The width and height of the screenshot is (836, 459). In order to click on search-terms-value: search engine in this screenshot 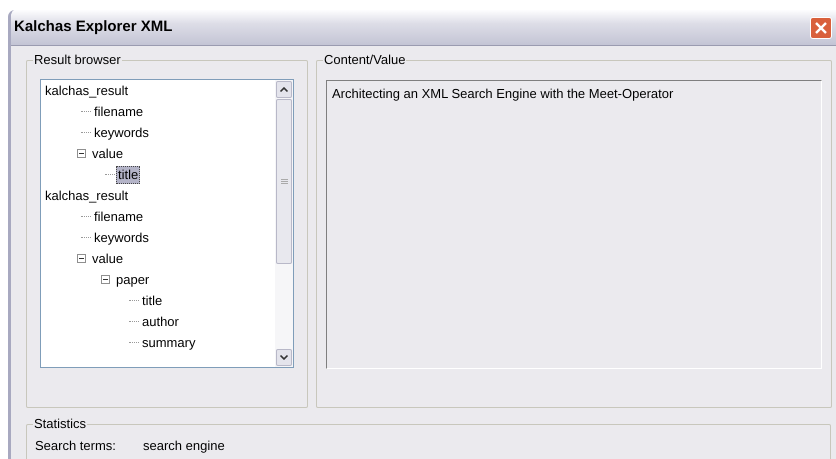, I will do `click(184, 446)`.